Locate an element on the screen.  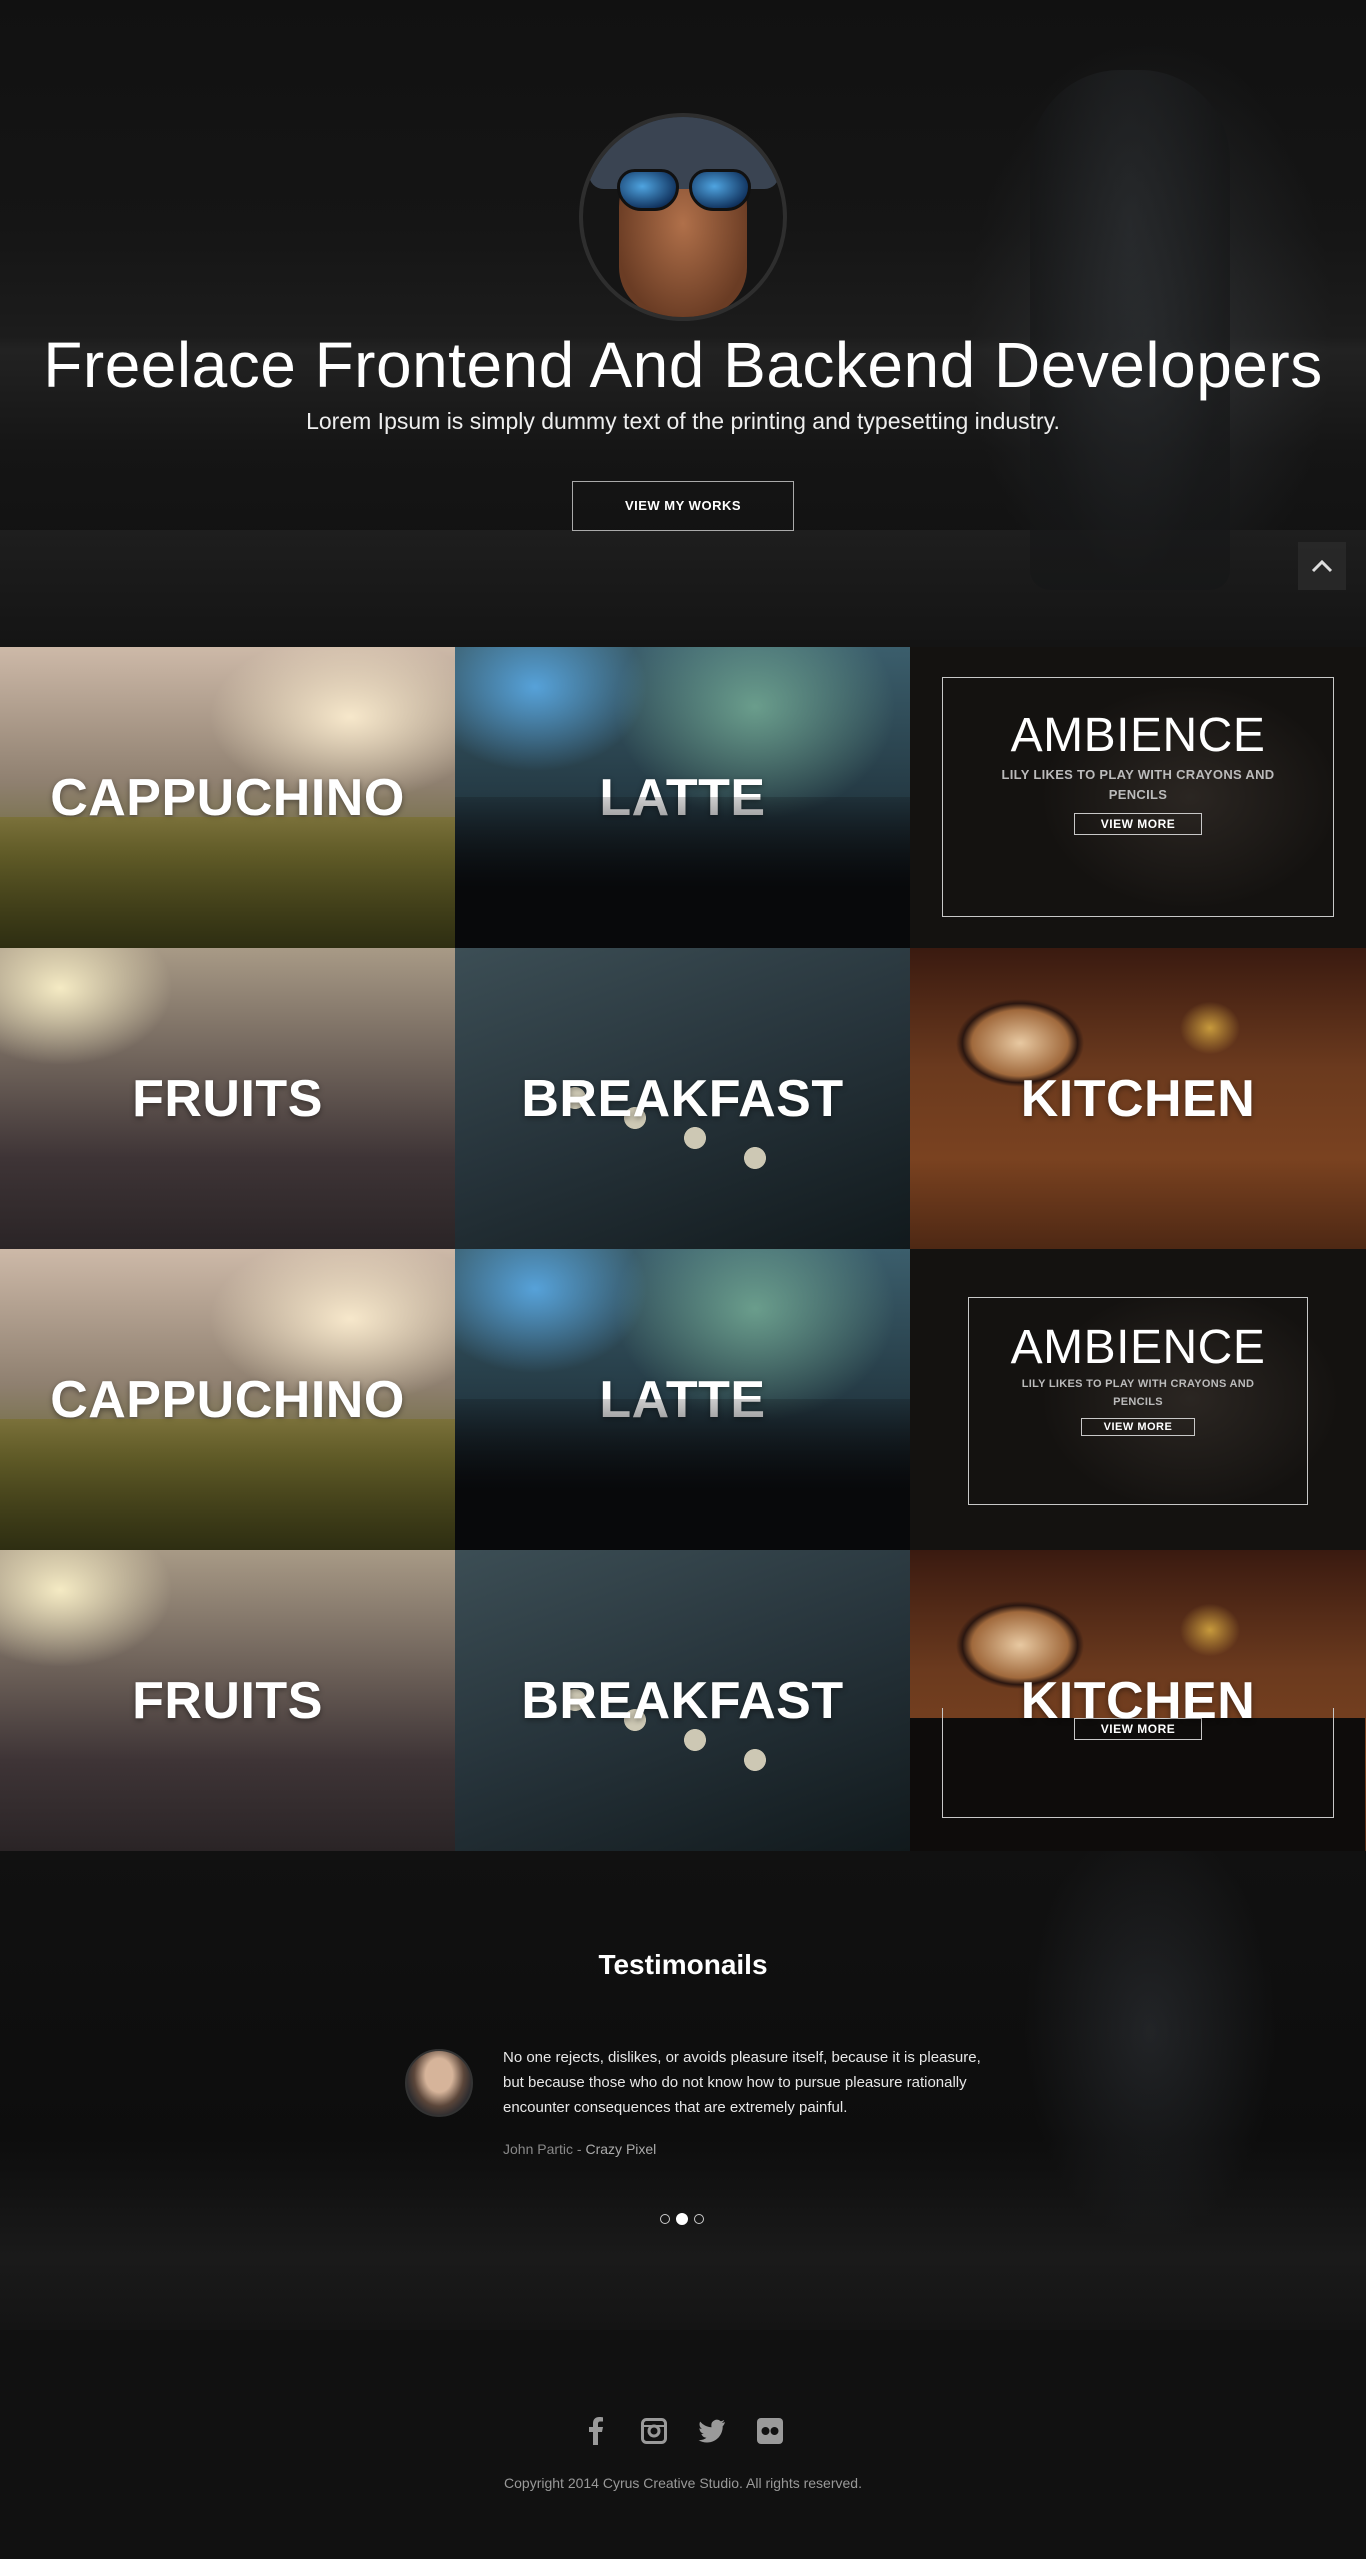
testimonial-author: John Partic - Crazy Pixel is located at coordinates (579, 2149).